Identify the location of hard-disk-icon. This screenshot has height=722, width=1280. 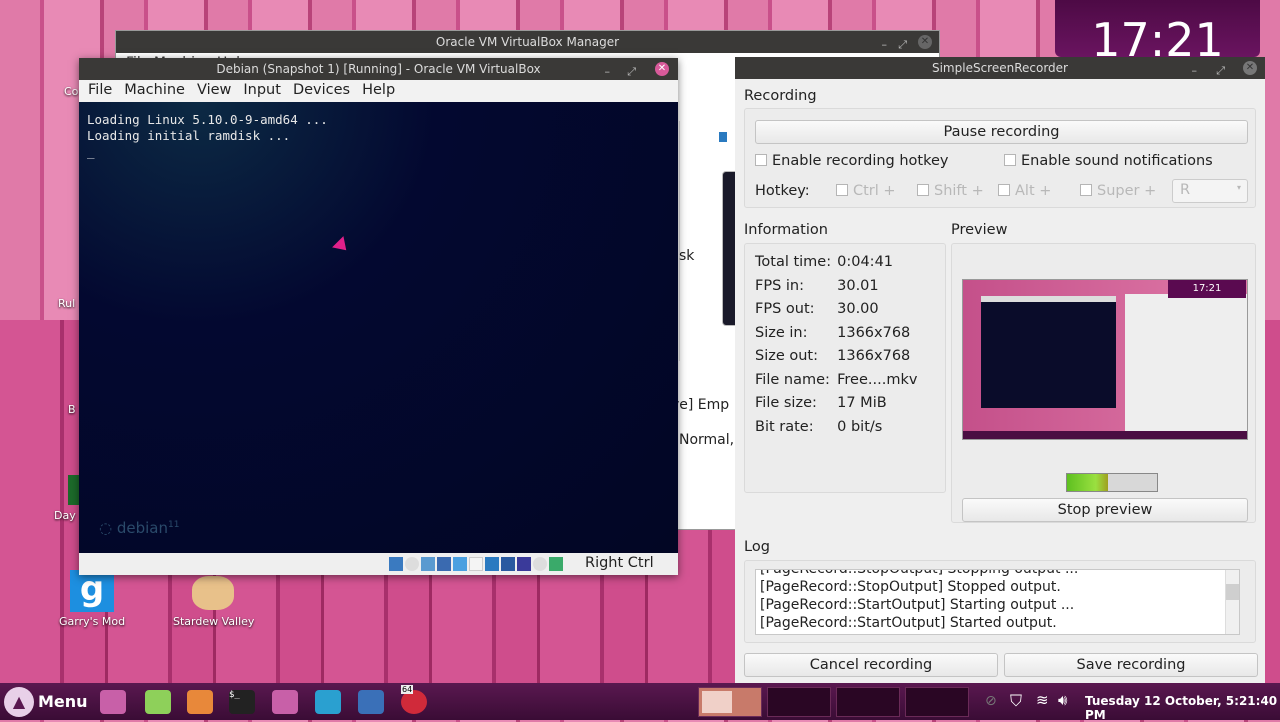
(396, 564).